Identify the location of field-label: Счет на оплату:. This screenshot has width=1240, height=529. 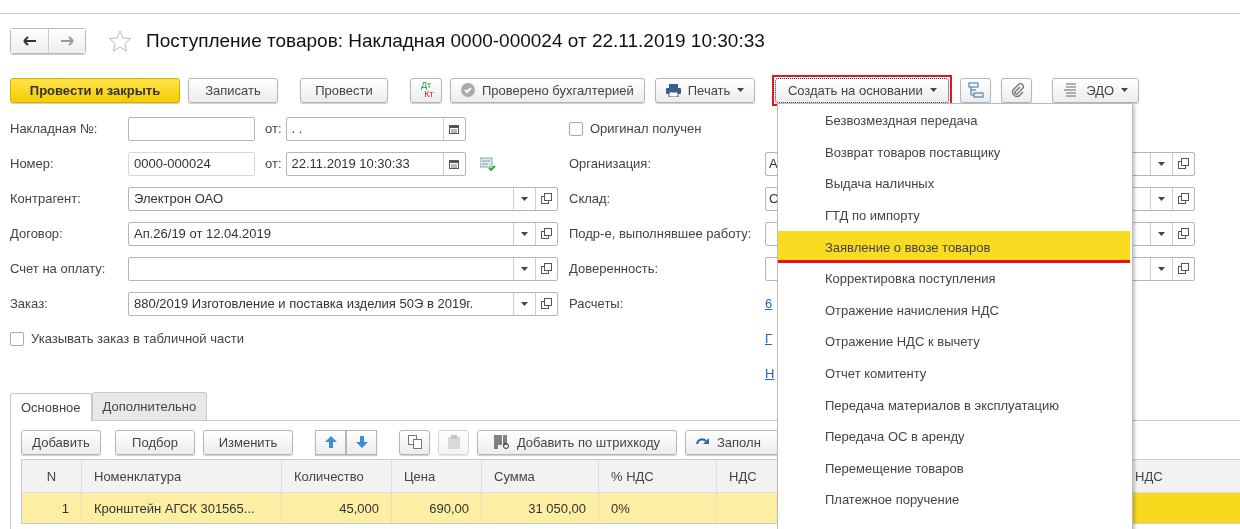
(58, 269).